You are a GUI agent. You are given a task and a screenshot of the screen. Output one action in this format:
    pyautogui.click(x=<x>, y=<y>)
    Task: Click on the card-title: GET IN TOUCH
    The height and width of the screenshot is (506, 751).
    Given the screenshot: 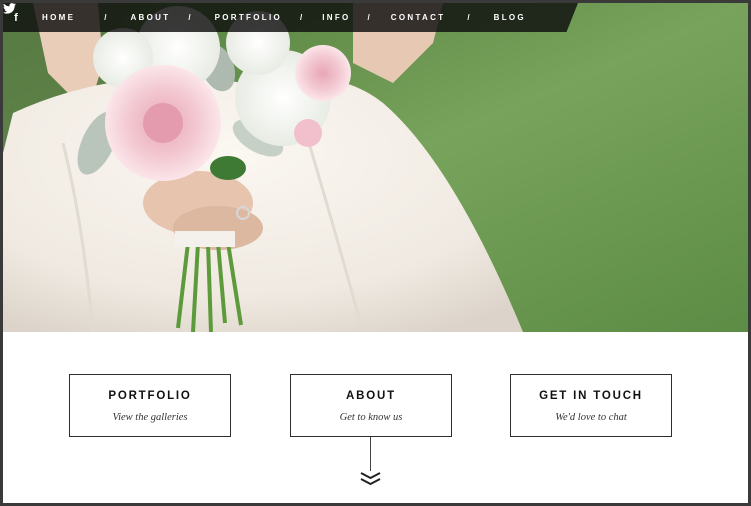 What is the action you would take?
    pyautogui.click(x=591, y=396)
    